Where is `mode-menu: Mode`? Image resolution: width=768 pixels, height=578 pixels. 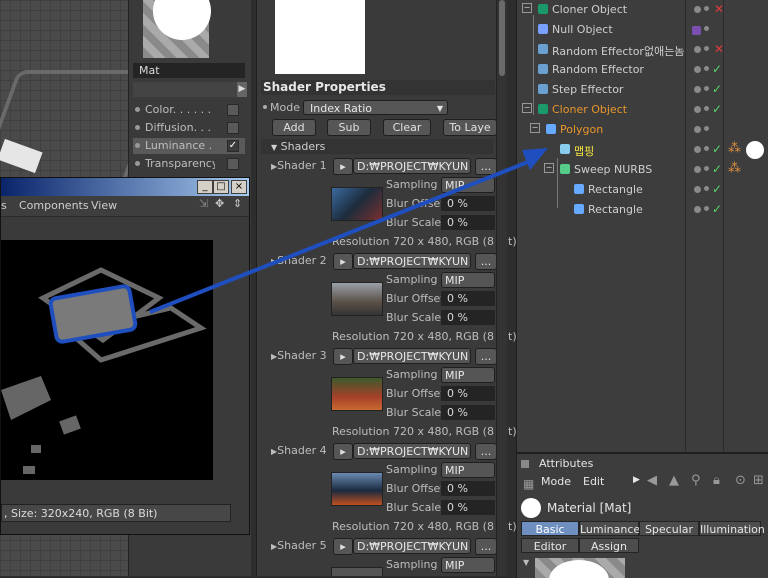
mode-menu: Mode is located at coordinates (556, 481).